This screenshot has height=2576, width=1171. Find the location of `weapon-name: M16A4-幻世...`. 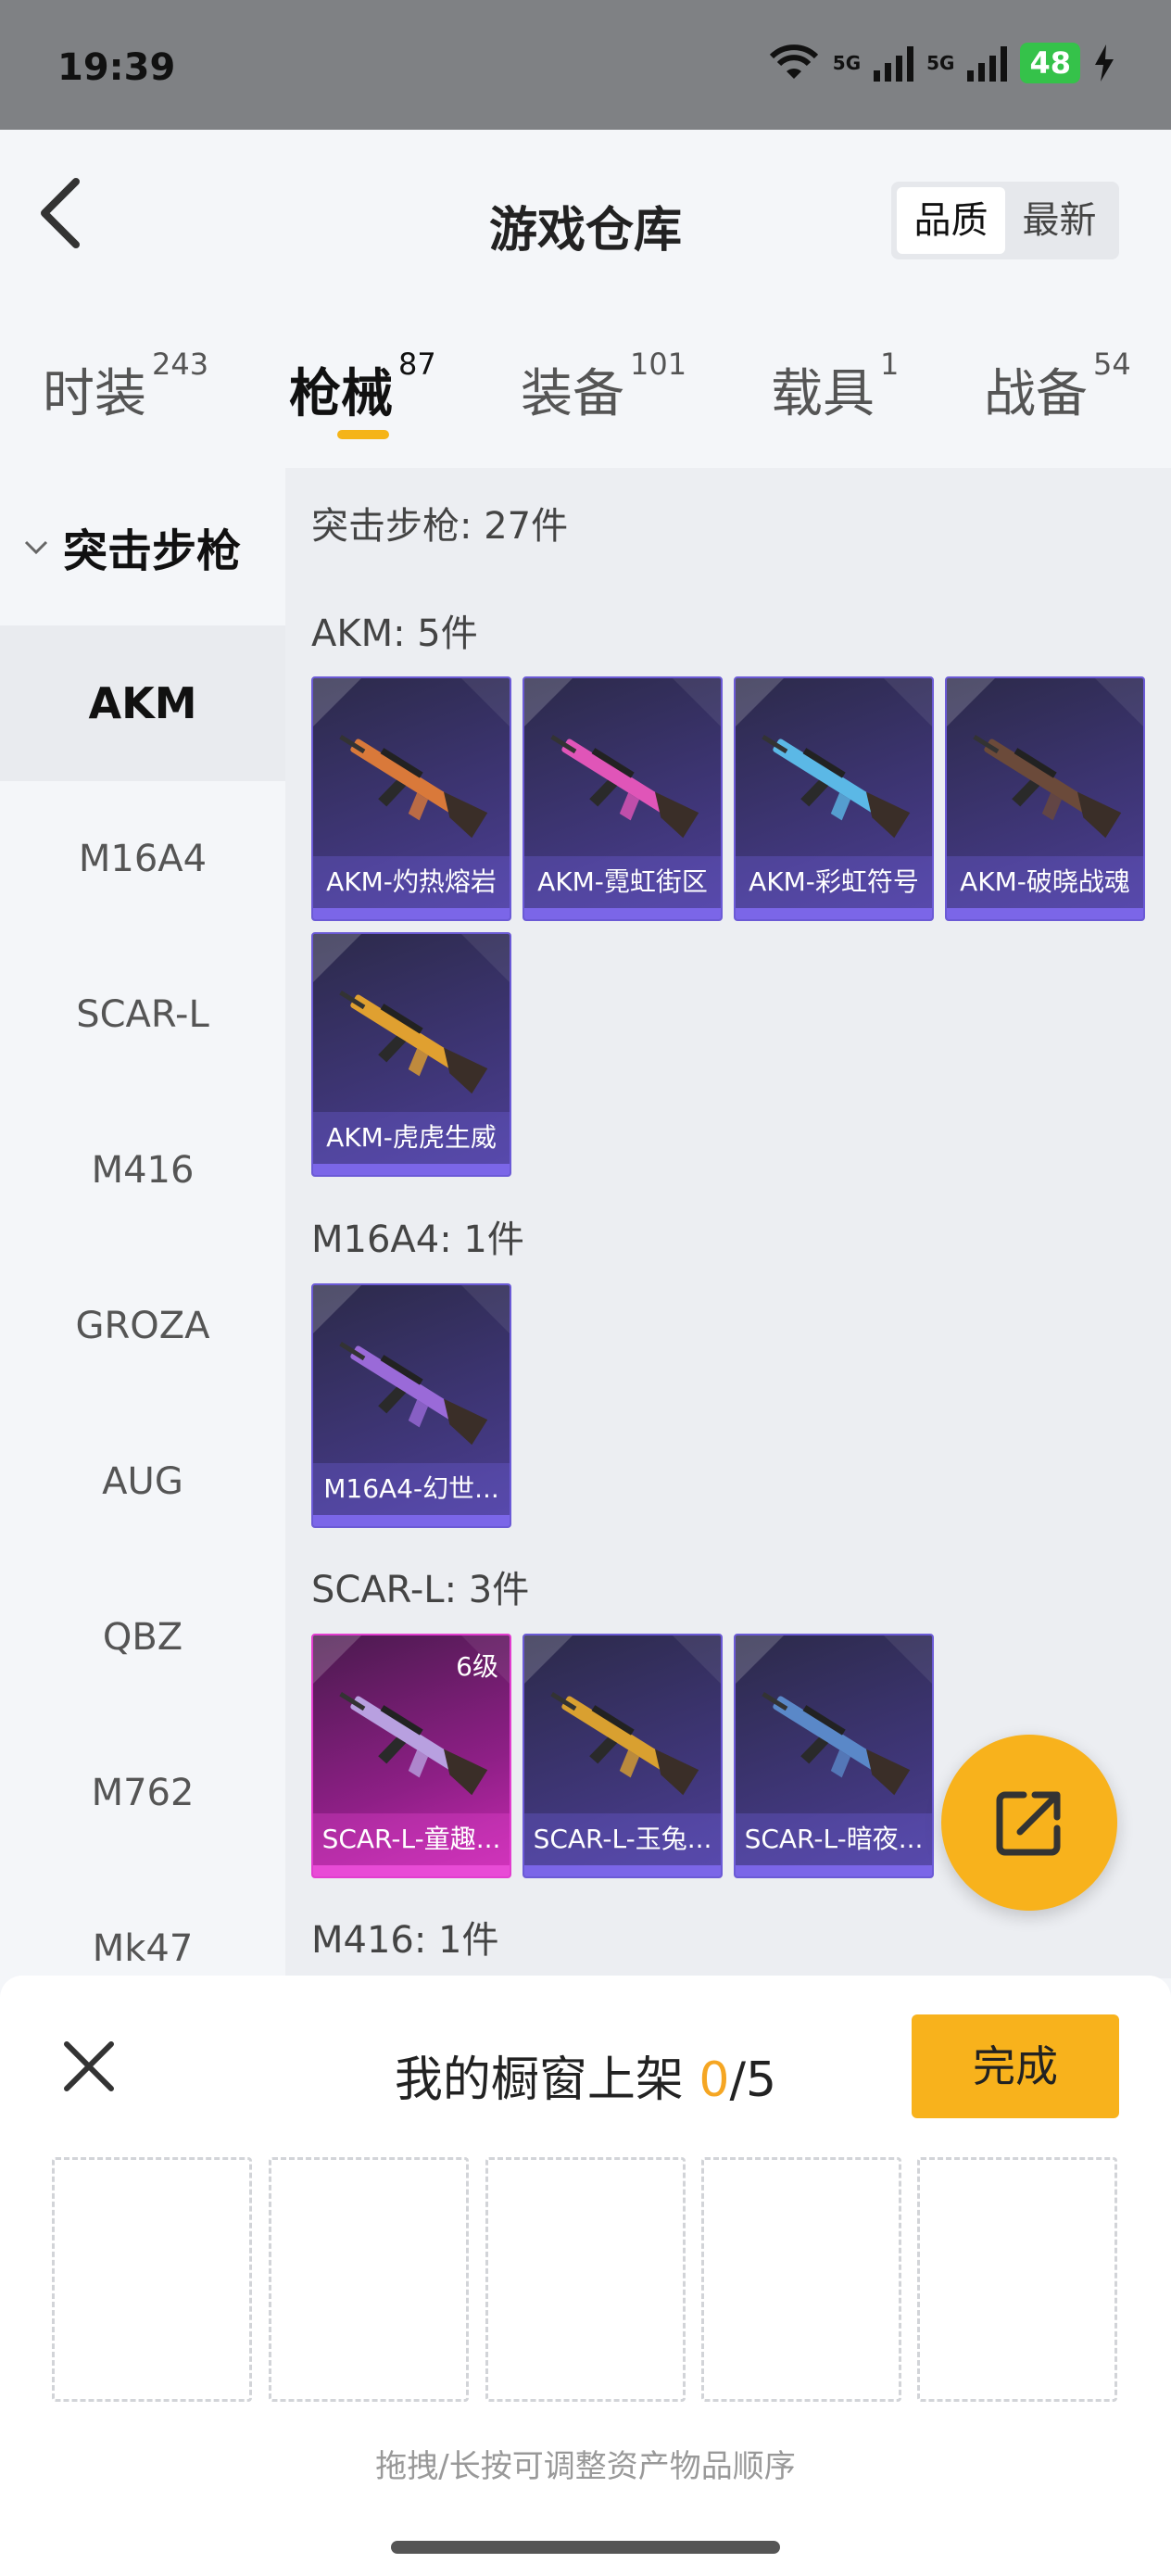

weapon-name: M16A4-幻世... is located at coordinates (412, 1489).